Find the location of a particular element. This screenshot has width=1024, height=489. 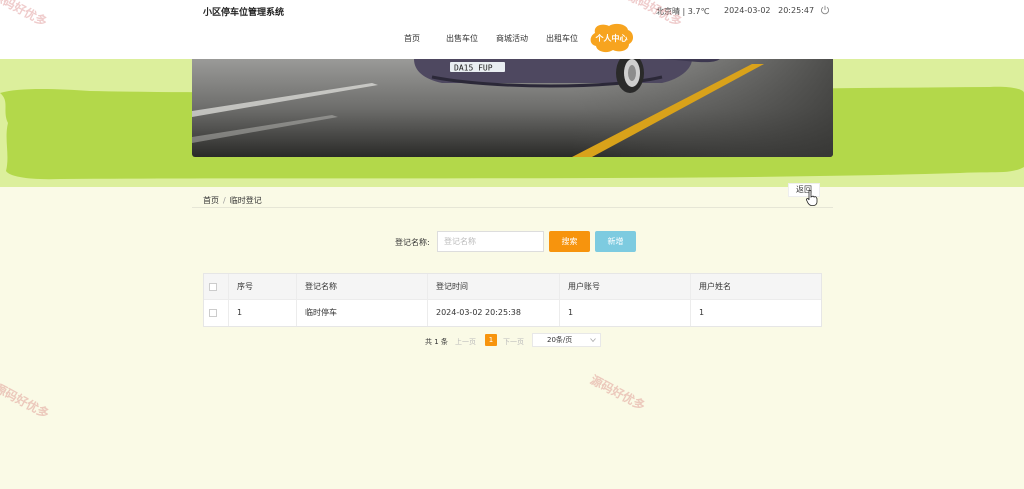

nav-mall-activity: 商城活动 is located at coordinates (512, 38).